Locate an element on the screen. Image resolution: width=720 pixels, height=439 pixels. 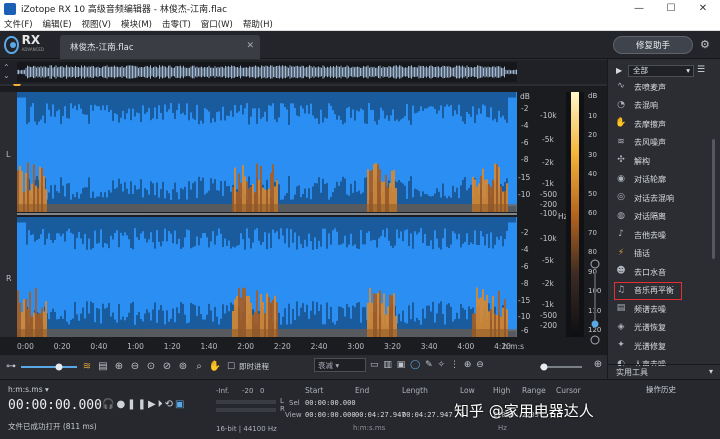
module-item-label: 频谱去噪 is located at coordinates (650, 309).